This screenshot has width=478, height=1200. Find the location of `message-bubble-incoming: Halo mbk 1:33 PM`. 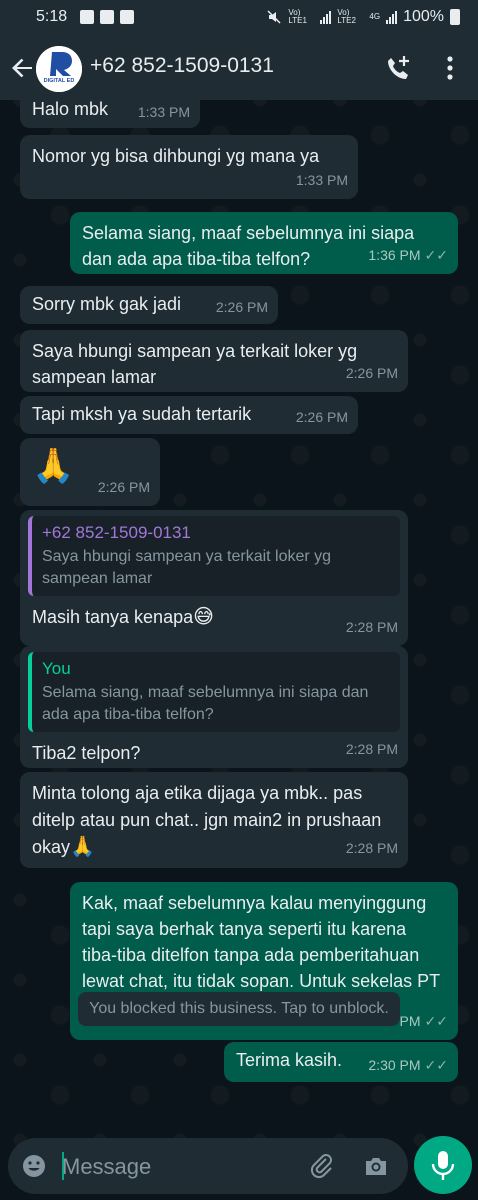

message-bubble-incoming: Halo mbk 1:33 PM is located at coordinates (110, 114).